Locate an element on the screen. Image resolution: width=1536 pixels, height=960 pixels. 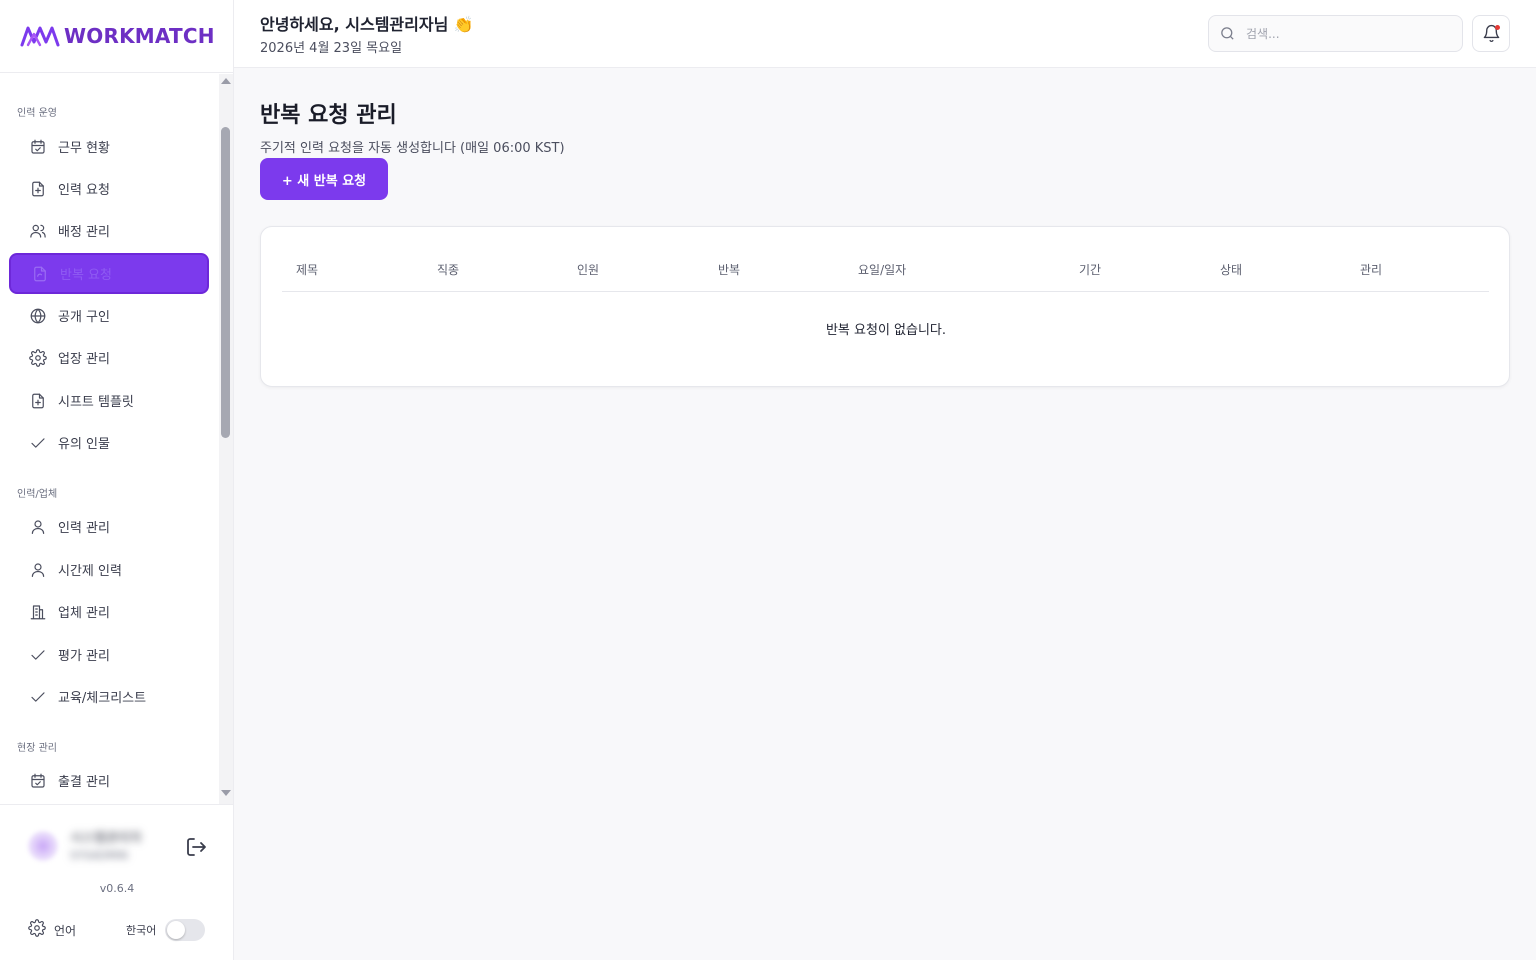
scroll-down-arrow-icon is located at coordinates (226, 793).